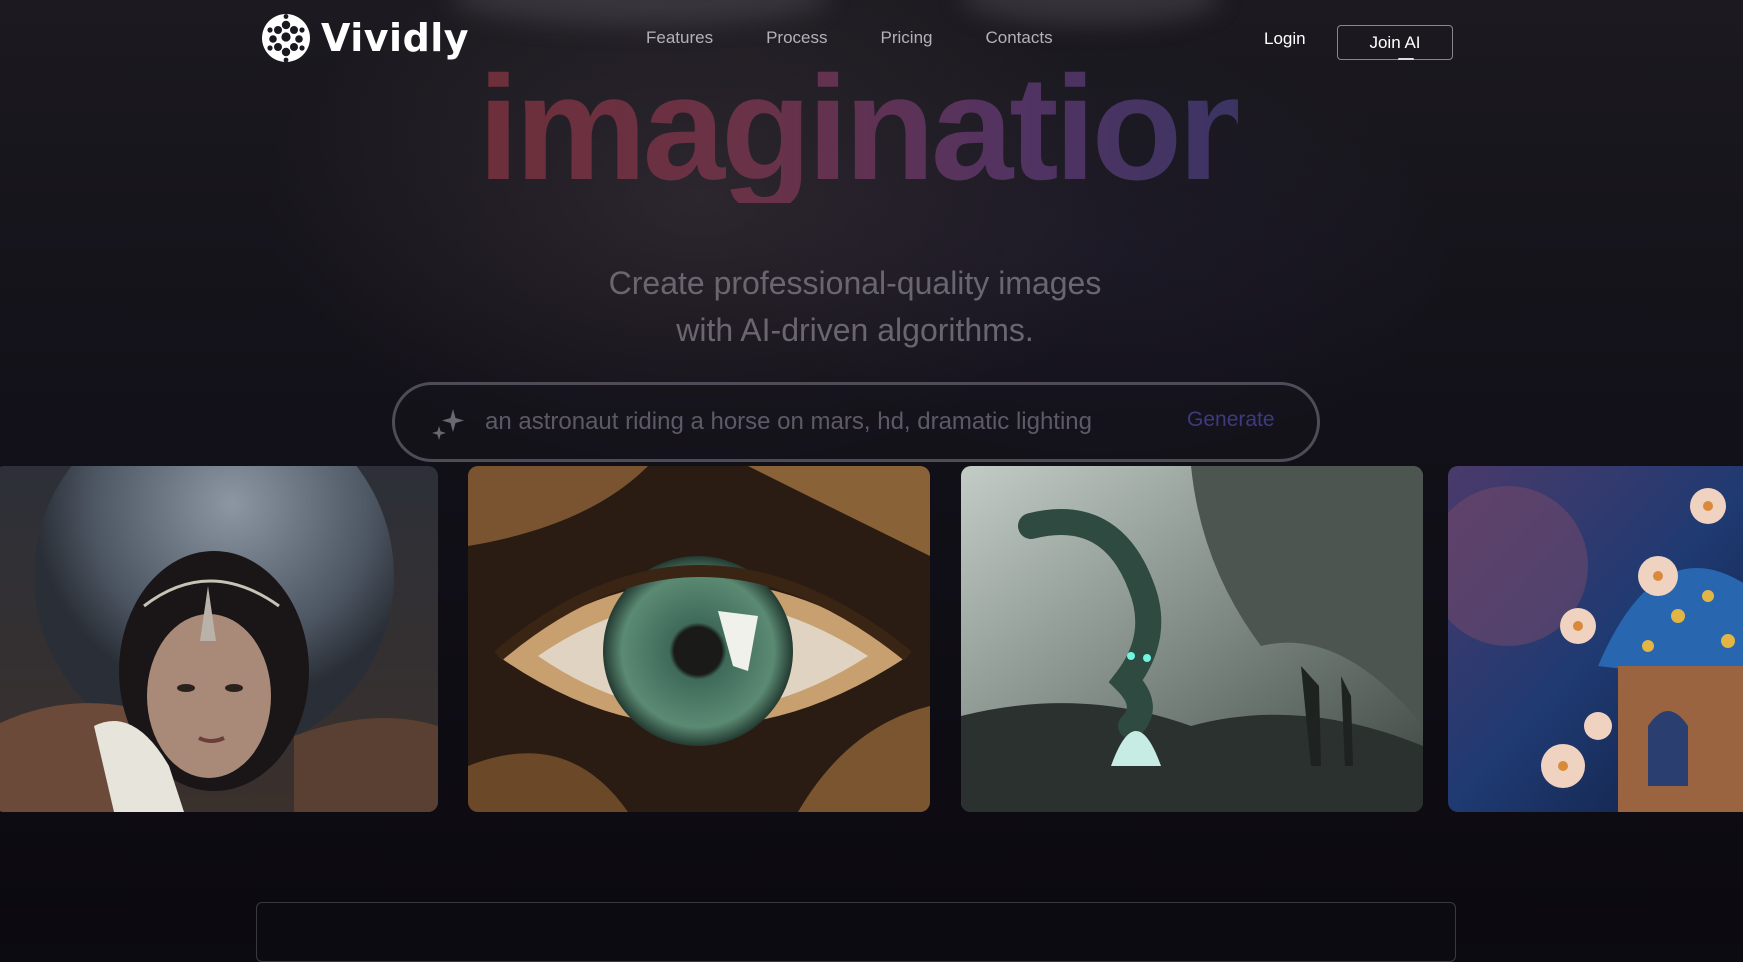  I want to click on bottom-panel, so click(856, 932).